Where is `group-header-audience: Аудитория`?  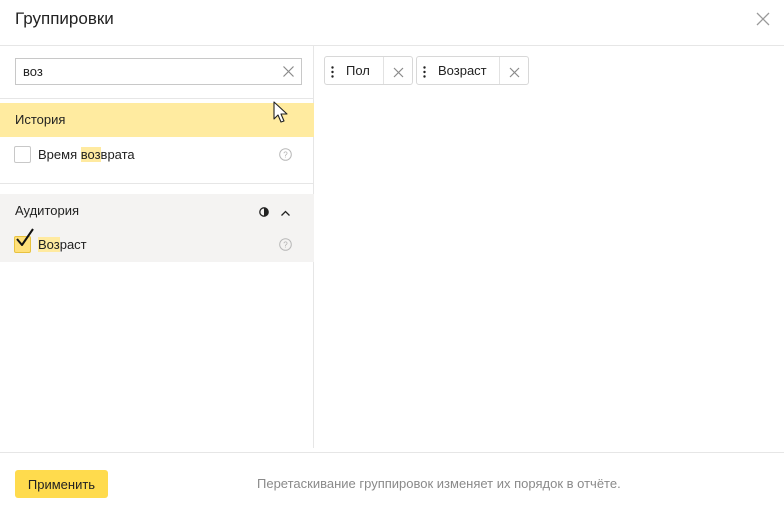 group-header-audience: Аудитория is located at coordinates (157, 211).